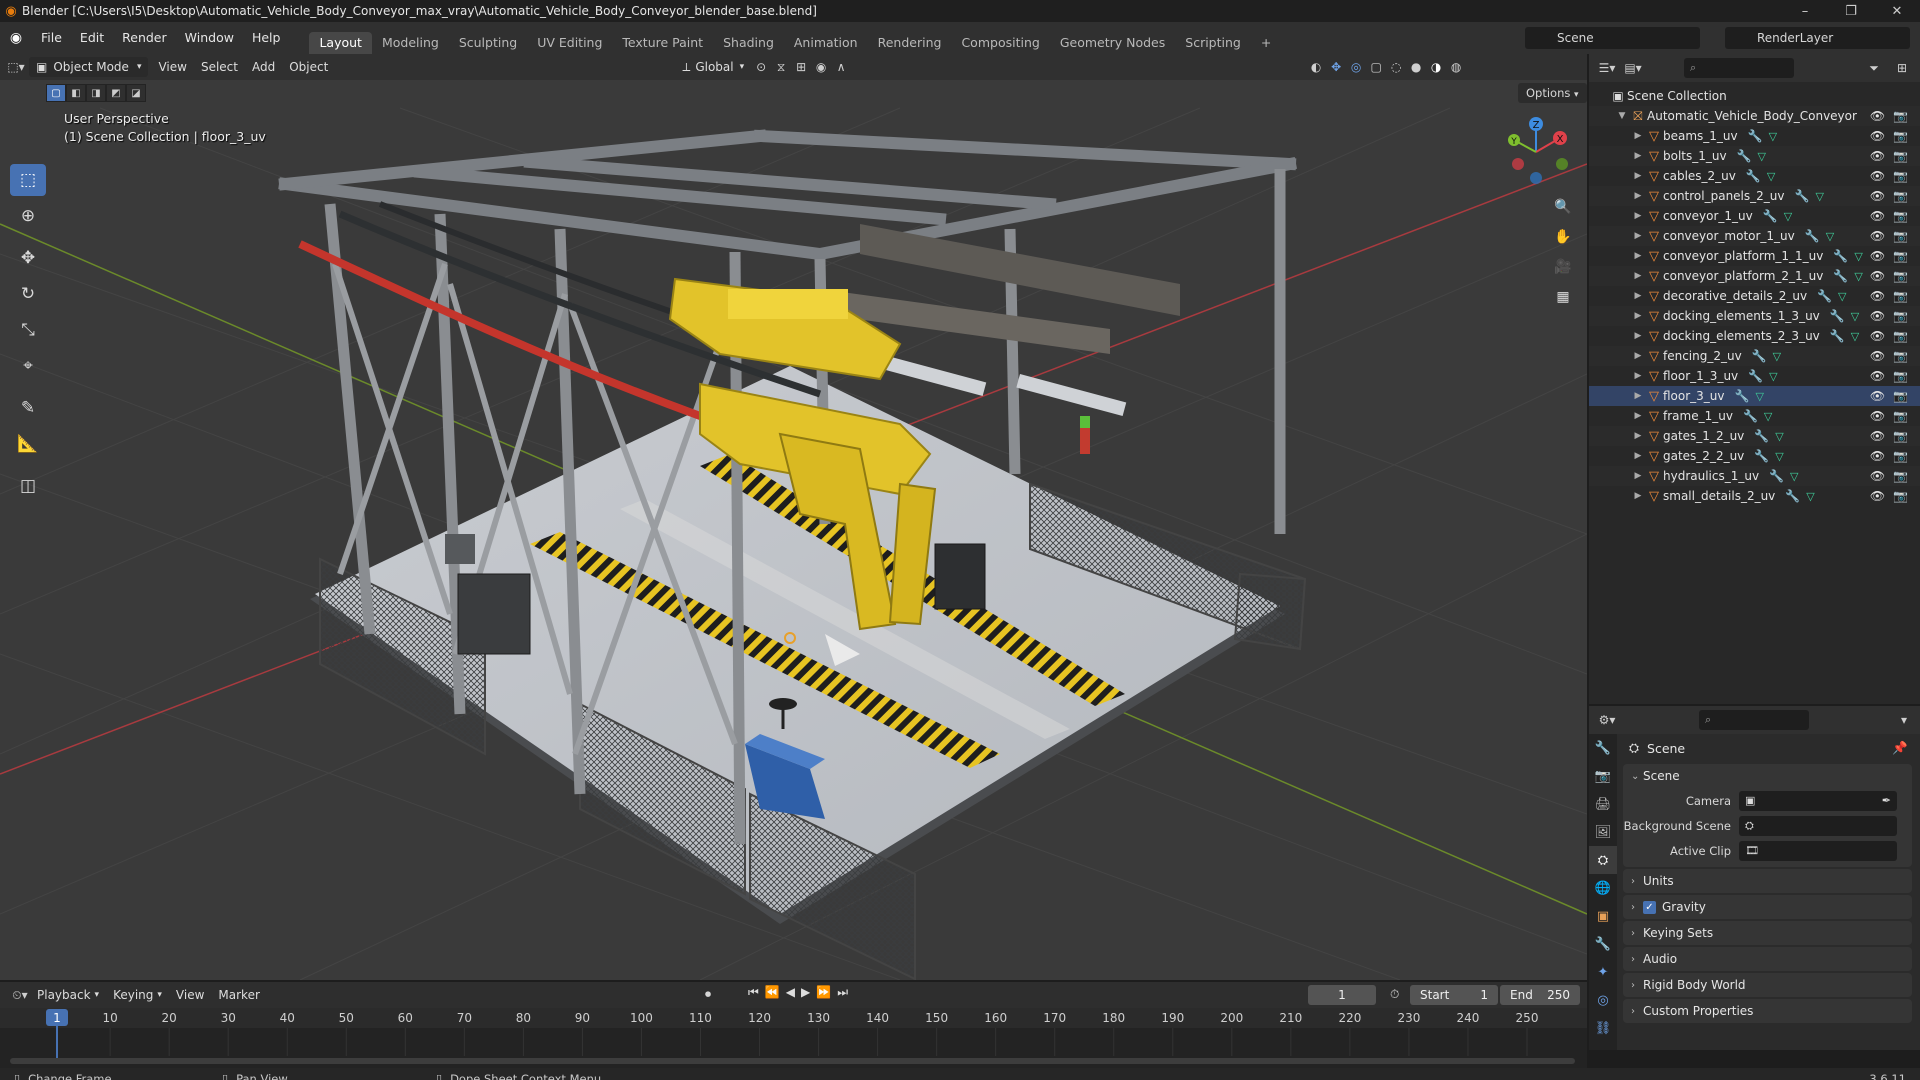 The width and height of the screenshot is (1920, 1080). What do you see at coordinates (1754, 276) in the screenshot?
I see `outliner-item-conveyor-platform-2-1-uv: ▶ ▽ conveyor_platform_2_1_uv 🔧 ▽ 👁 📷` at bounding box center [1754, 276].